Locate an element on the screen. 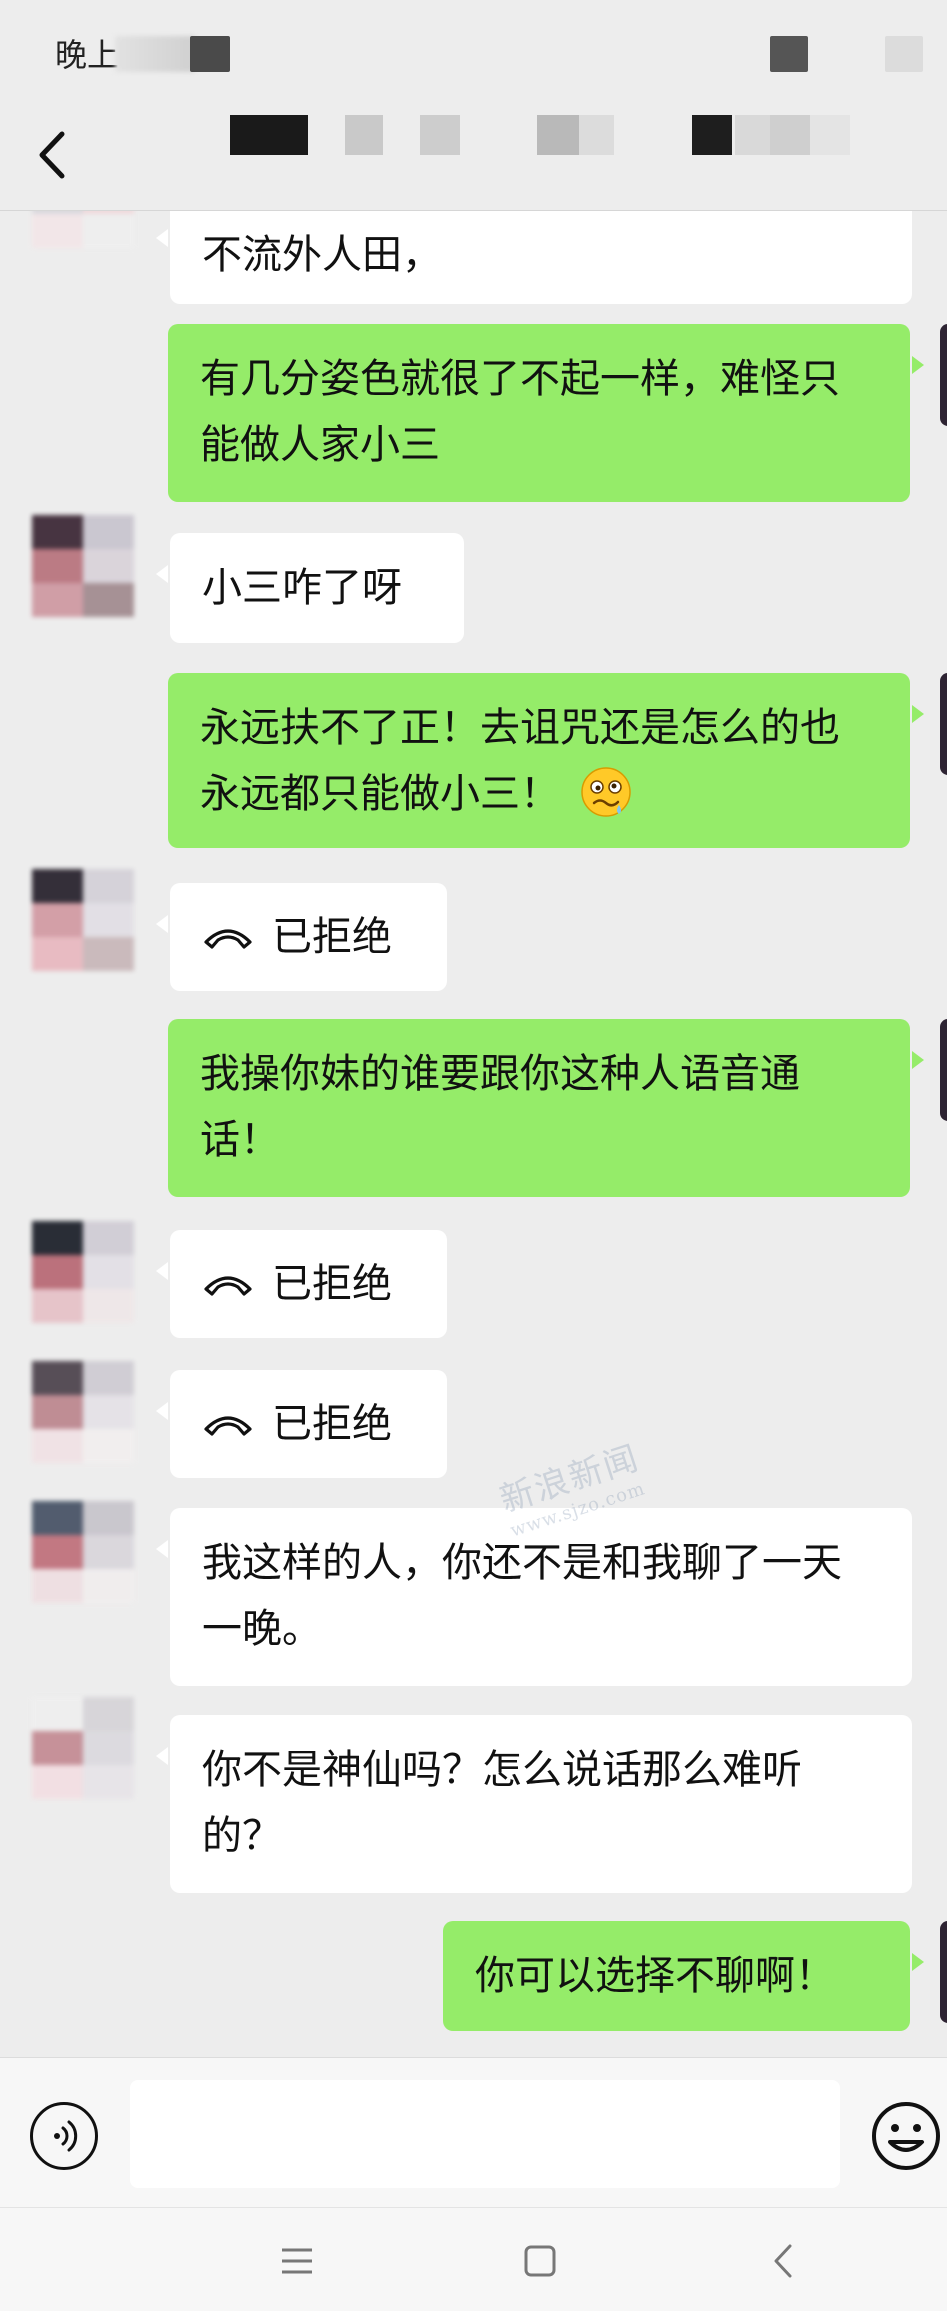 The height and width of the screenshot is (2311, 947). chat-header is located at coordinates (473, 155).